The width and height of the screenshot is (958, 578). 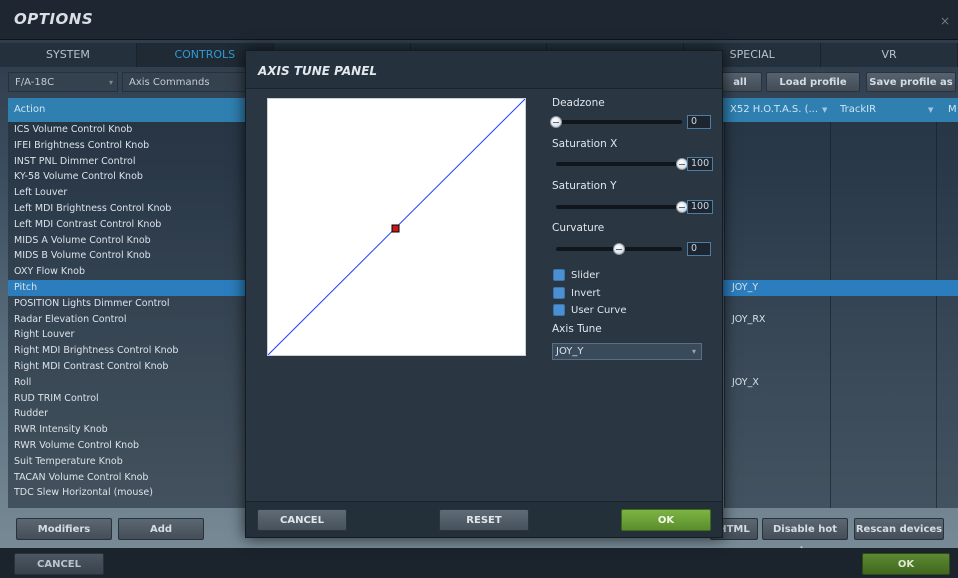 What do you see at coordinates (31, 414) in the screenshot?
I see `row-action: Rudder` at bounding box center [31, 414].